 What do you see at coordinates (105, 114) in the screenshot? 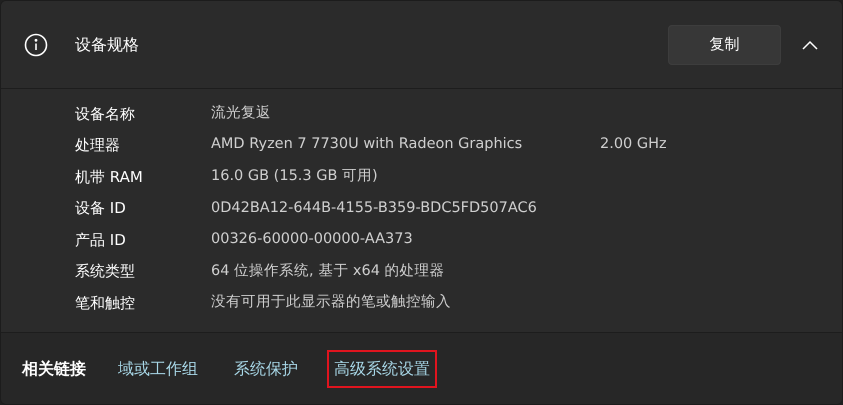
I see `spec-label: 设备名称` at bounding box center [105, 114].